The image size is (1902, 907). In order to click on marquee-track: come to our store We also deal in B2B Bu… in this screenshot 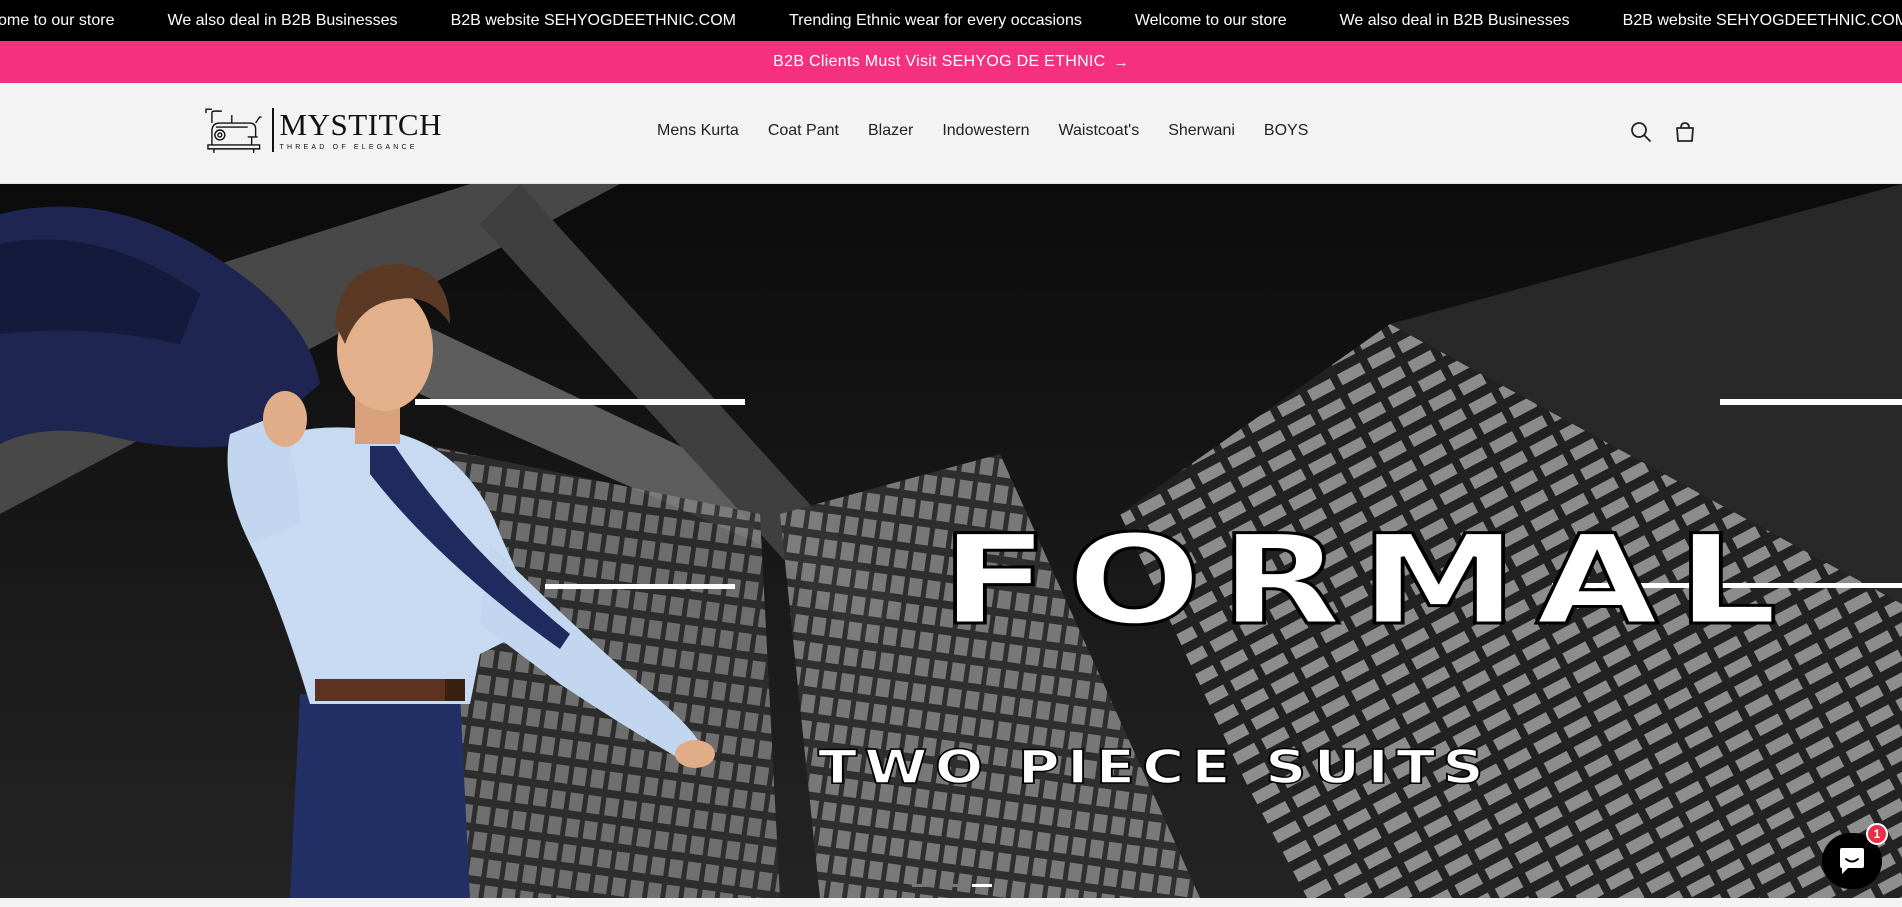, I will do `click(951, 20)`.